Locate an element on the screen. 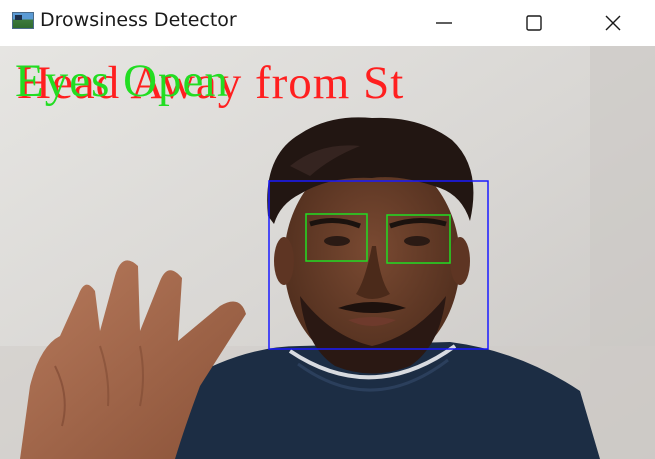 This screenshot has height=459, width=655. close-button is located at coordinates (613, 23).